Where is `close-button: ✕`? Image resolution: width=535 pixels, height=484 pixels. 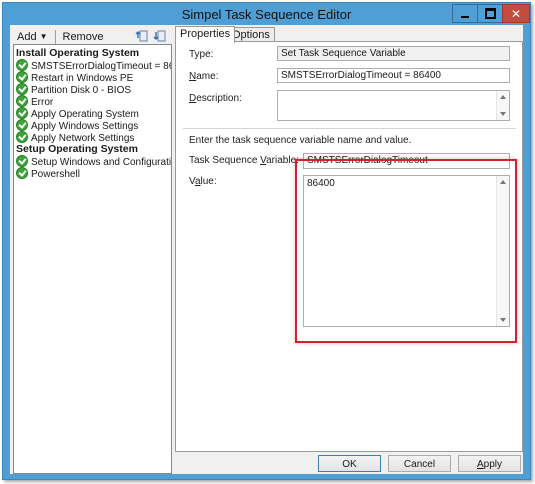
close-button: ✕ is located at coordinates (516, 13).